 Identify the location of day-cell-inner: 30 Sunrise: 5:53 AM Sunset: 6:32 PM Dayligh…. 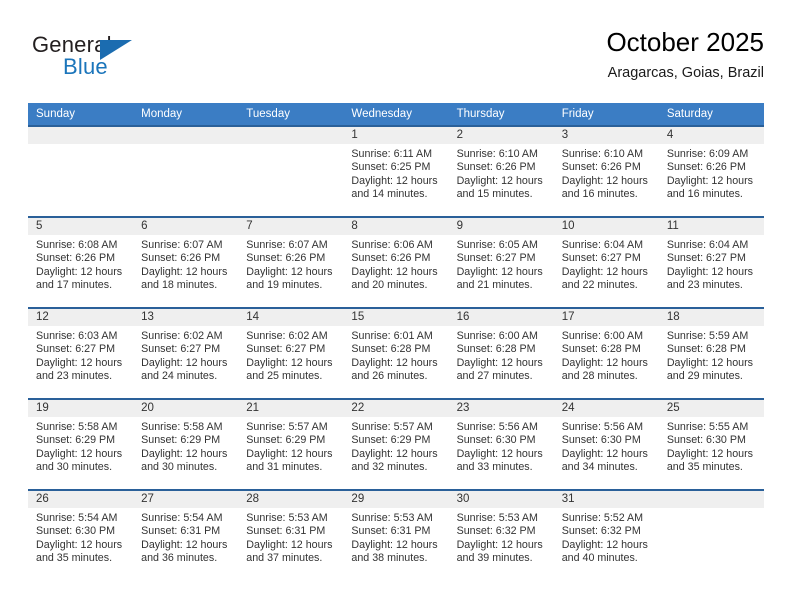
(501, 535).